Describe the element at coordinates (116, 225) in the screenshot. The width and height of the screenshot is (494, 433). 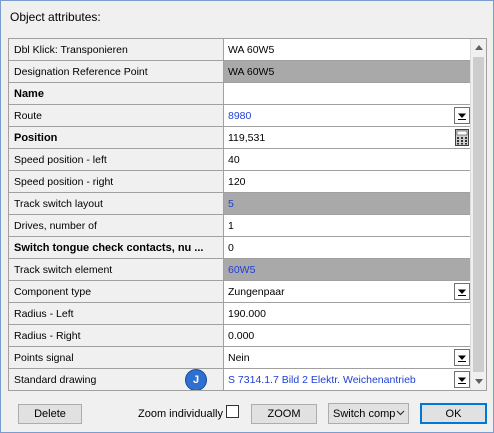
I see `attribute-name: Drives, number of` at that location.